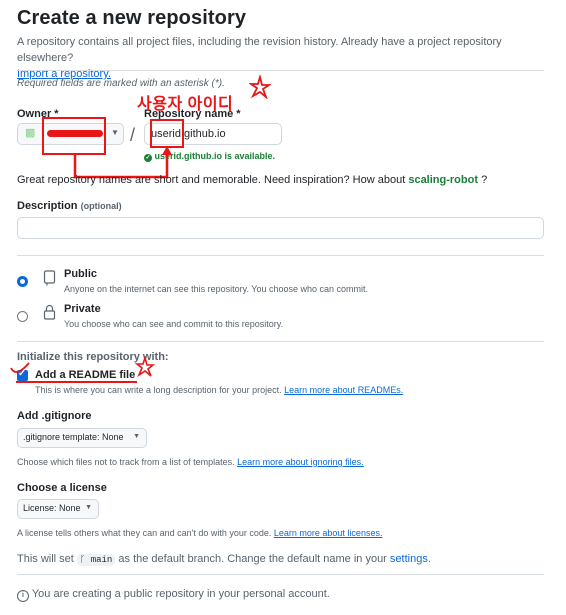 The height and width of the screenshot is (615, 566). I want to click on branch-name: main, so click(101, 560).